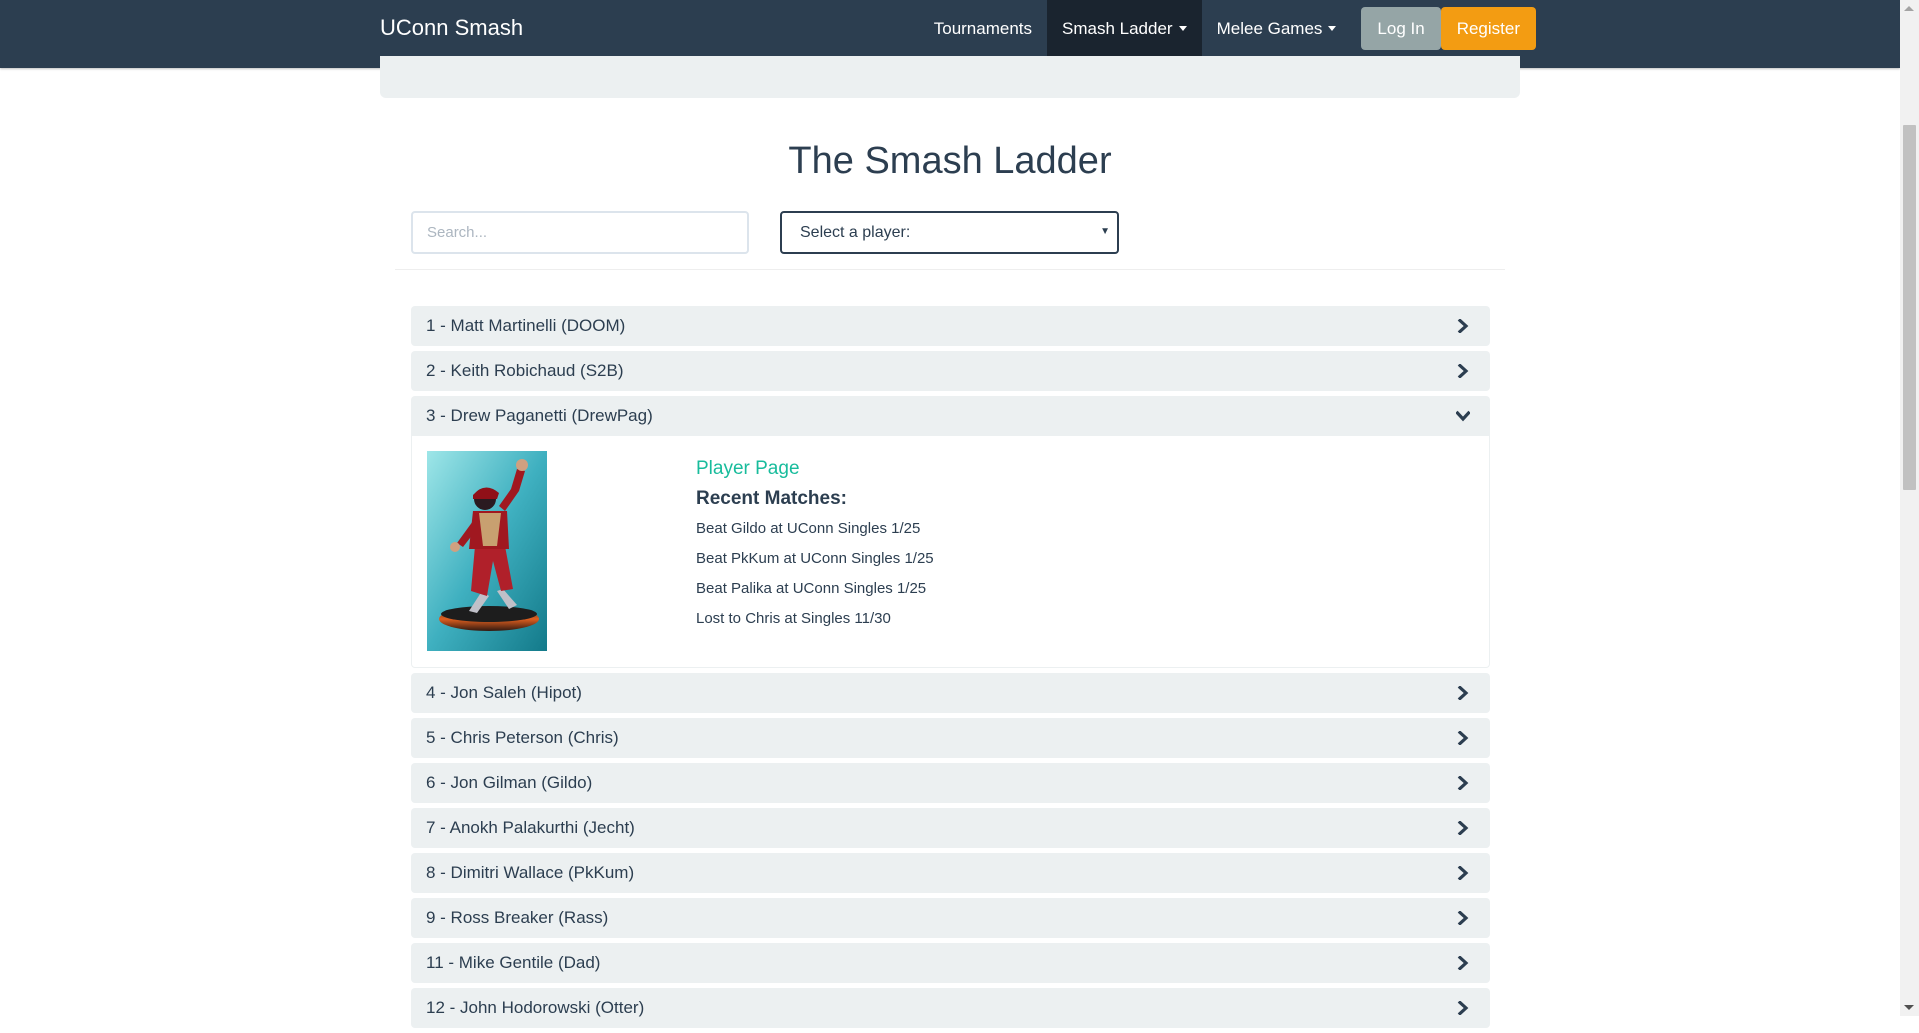 The width and height of the screenshot is (1919, 1033). I want to click on ladder-panel: 9 - Ross Breaker (Rass), so click(950, 918).